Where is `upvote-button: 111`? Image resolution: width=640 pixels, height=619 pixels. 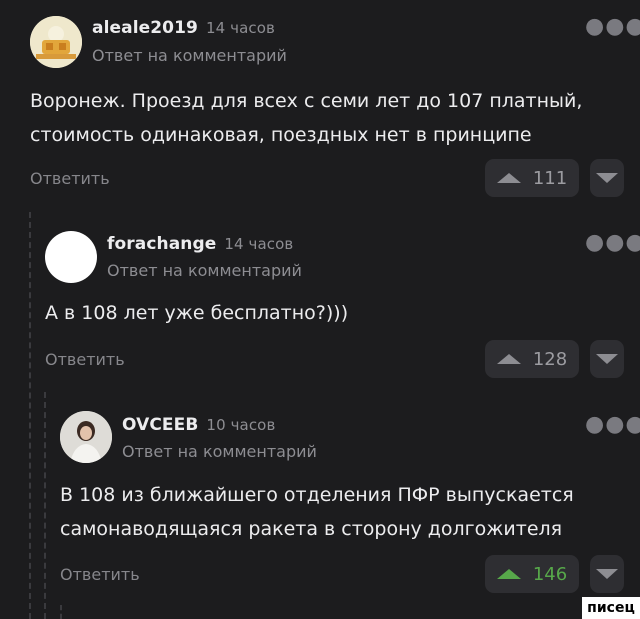 upvote-button: 111 is located at coordinates (532, 178).